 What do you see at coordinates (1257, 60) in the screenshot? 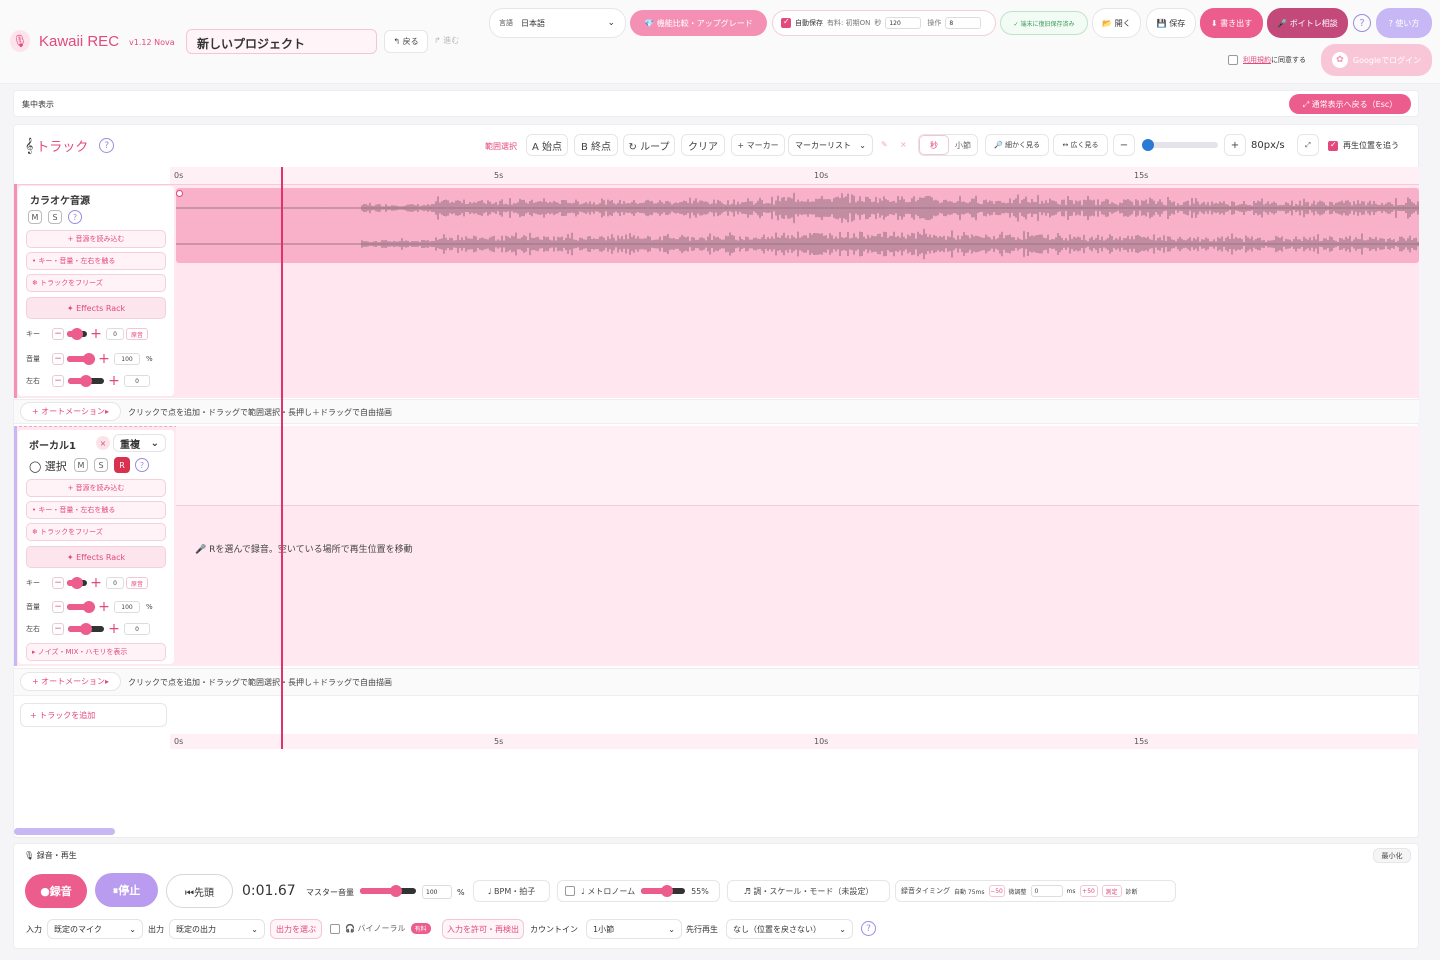
I see `terms-link: 利用規約` at bounding box center [1257, 60].